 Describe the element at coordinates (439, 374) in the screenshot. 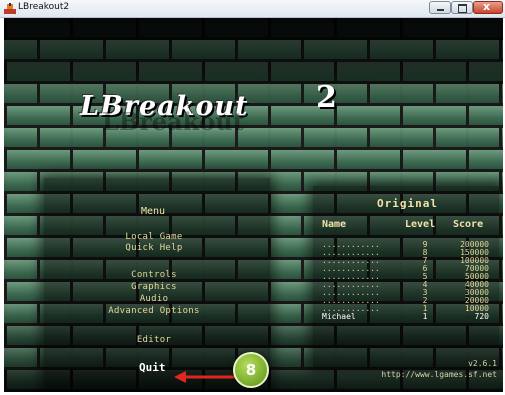

I see `website-link: http://www.lgames.sf.net` at that location.